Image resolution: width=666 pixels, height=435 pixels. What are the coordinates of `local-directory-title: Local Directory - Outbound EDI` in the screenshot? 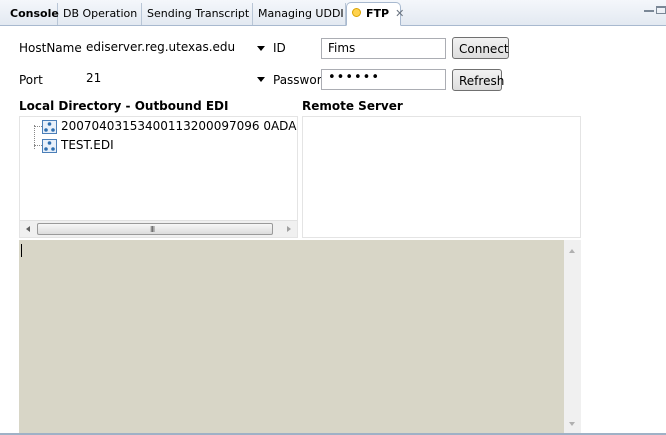 It's located at (124, 106).